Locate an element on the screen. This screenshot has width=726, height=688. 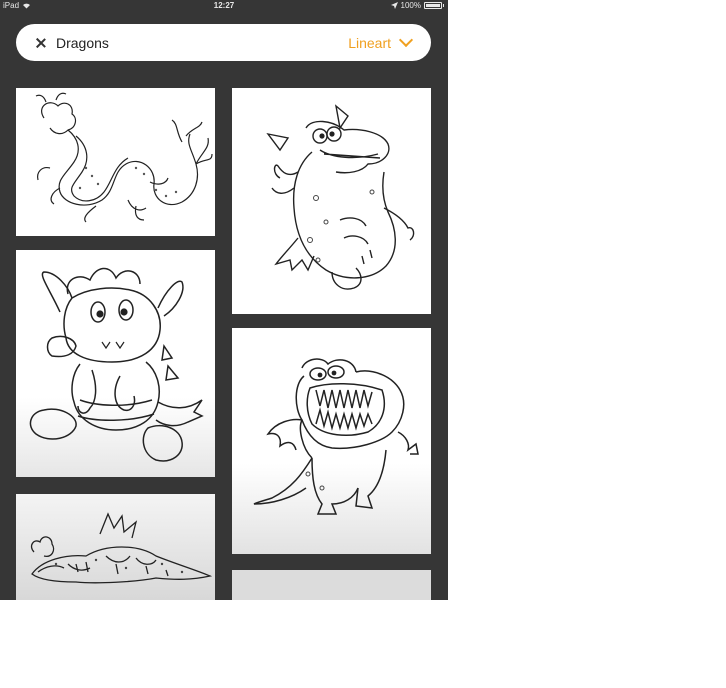
search-bar: Lineart is located at coordinates (223, 42).